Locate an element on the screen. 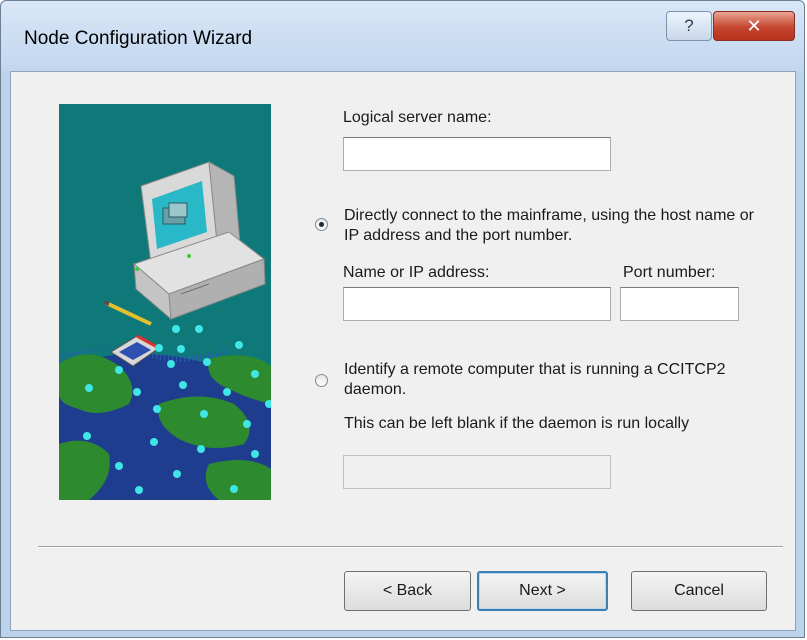 Image resolution: width=807 pixels, height=640 pixels. cancel-button: Cancel is located at coordinates (699, 591).